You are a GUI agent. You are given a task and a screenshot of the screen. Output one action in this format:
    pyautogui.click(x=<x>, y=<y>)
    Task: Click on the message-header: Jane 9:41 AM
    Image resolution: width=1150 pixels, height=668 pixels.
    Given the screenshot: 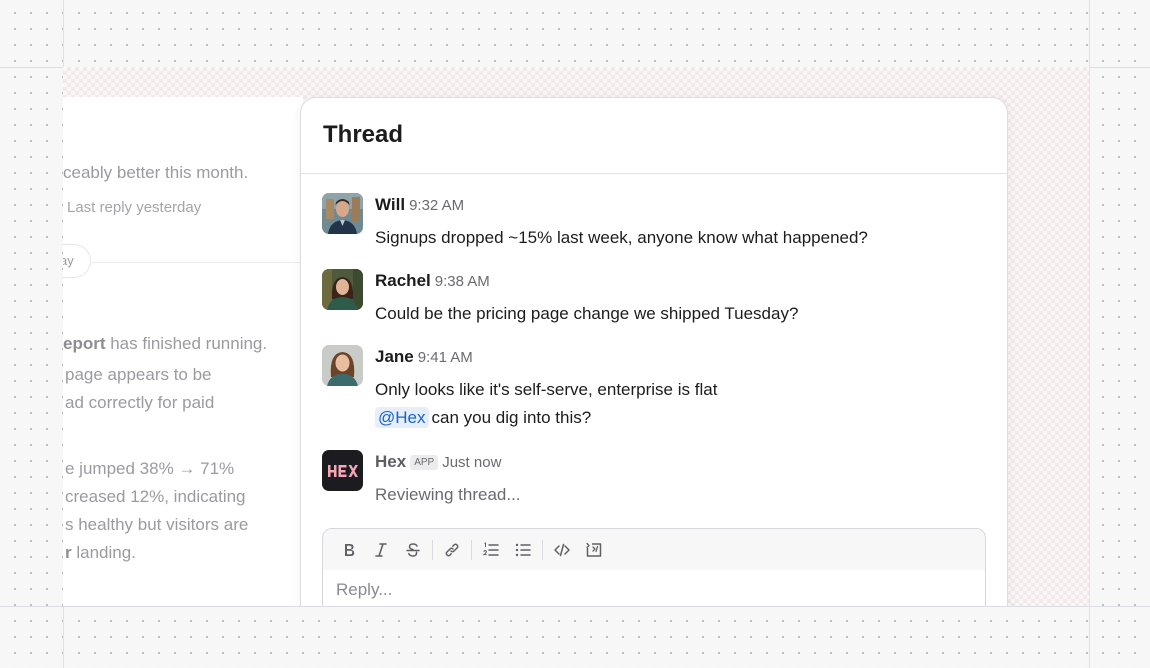 What is the action you would take?
    pyautogui.click(x=424, y=357)
    